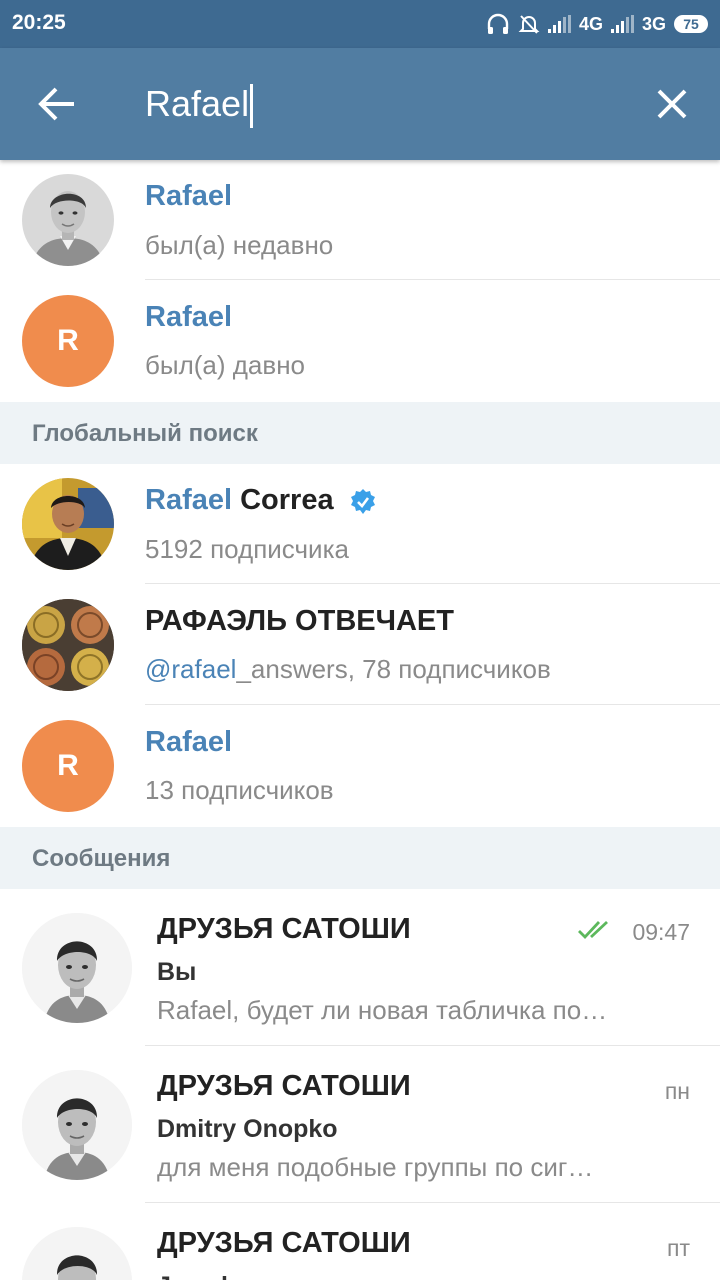 This screenshot has width=720, height=1280. What do you see at coordinates (299, 621) in the screenshot?
I see `channel-name: РАФАЭЛЬ ОТВЕЧАЕТ` at bounding box center [299, 621].